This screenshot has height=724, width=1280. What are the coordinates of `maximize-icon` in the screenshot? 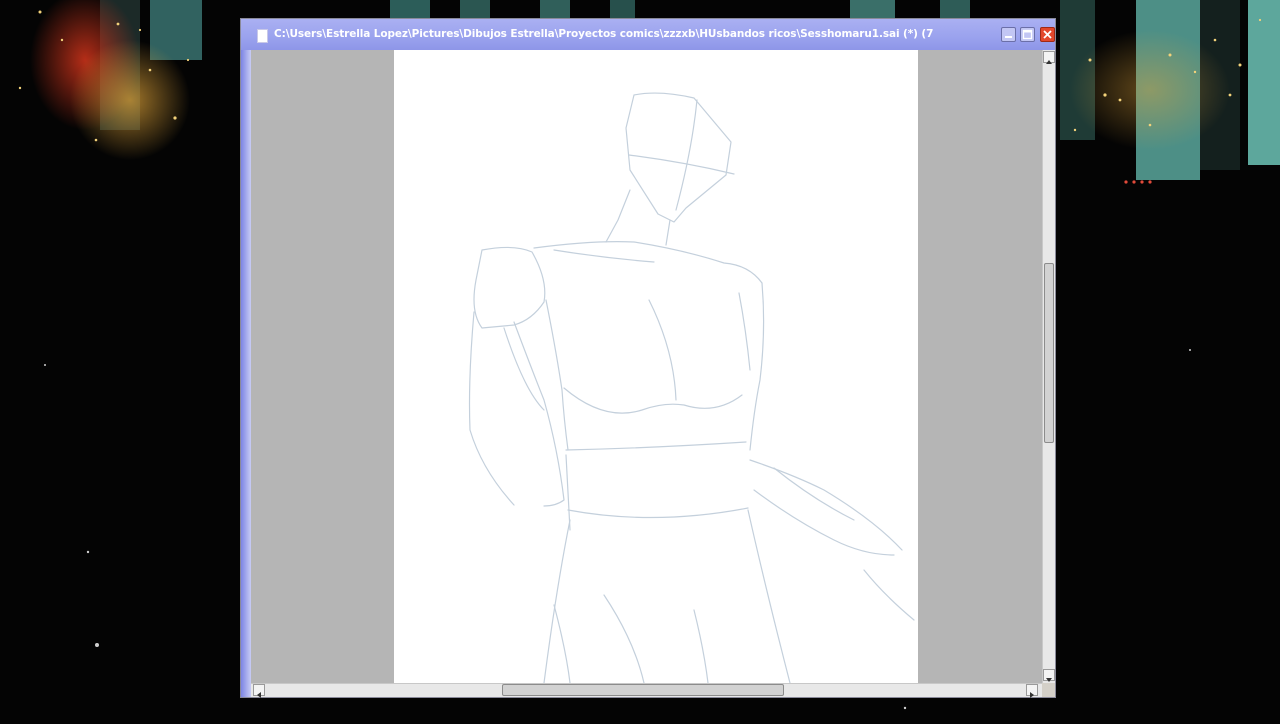 It's located at (1027, 34).